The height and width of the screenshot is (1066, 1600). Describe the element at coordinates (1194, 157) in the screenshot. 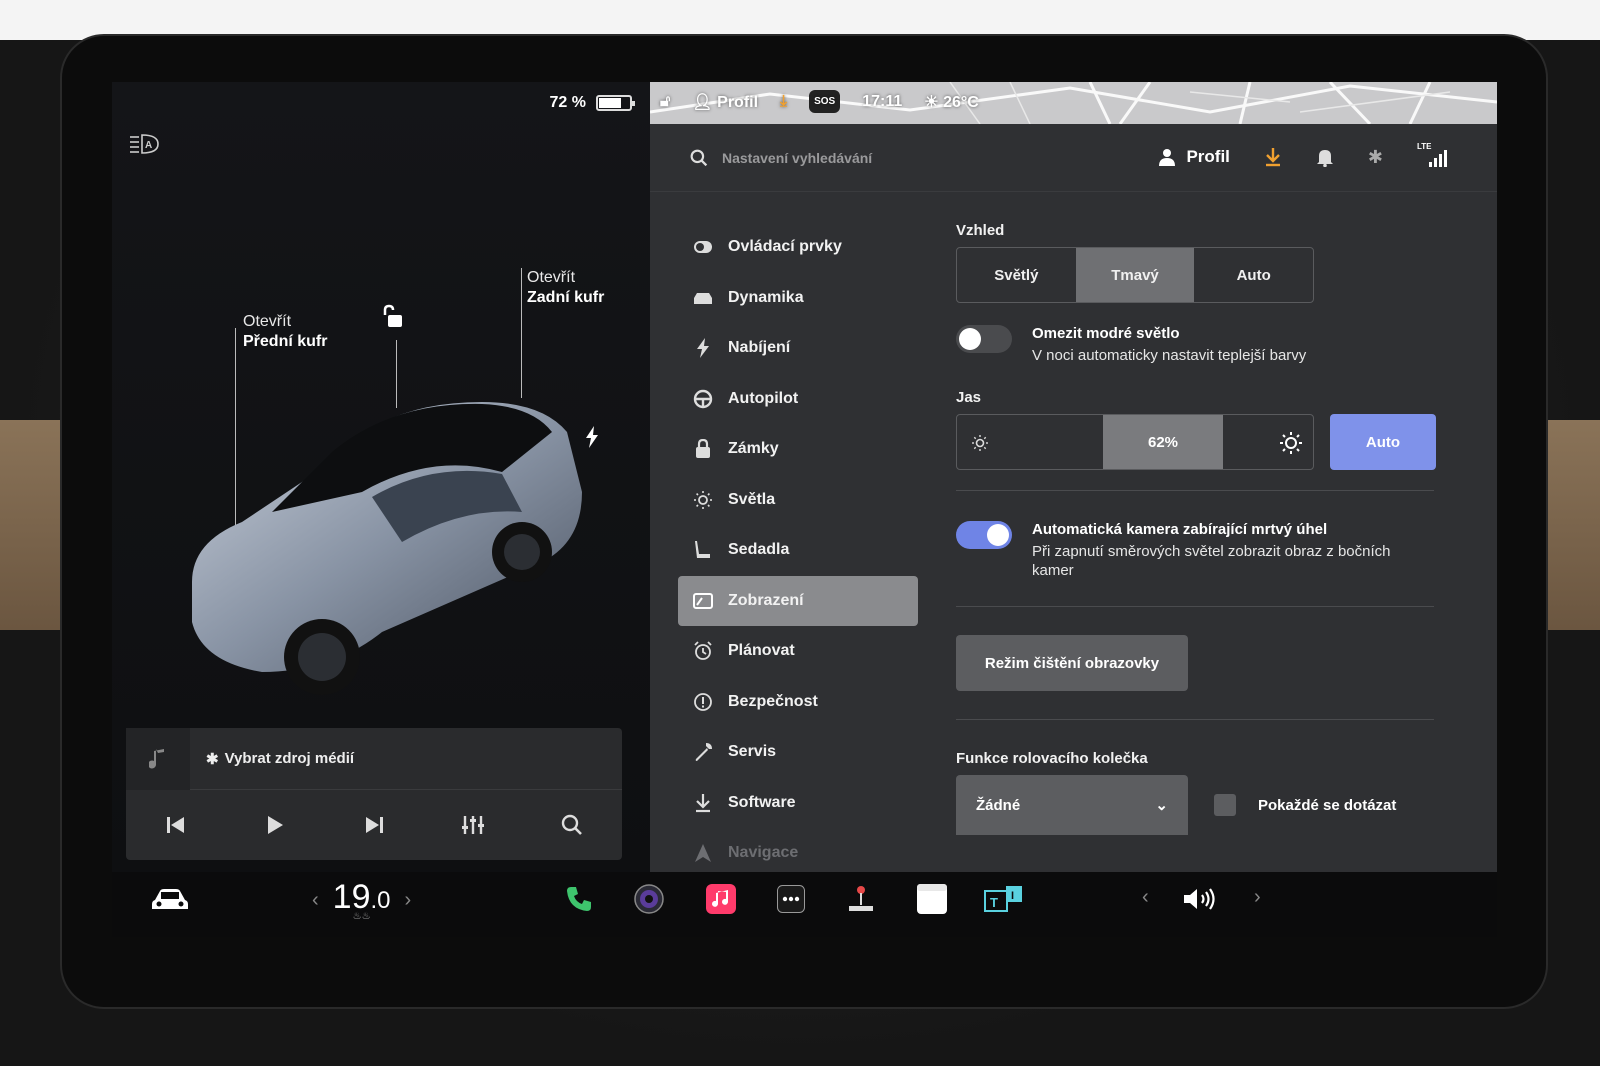

I see `profile-button: Profil` at that location.